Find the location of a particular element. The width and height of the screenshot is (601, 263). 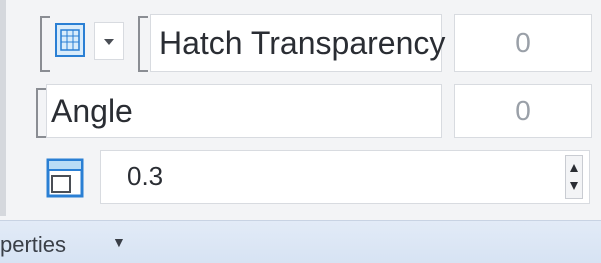

hatch-transparency-value: 0 is located at coordinates (523, 42).